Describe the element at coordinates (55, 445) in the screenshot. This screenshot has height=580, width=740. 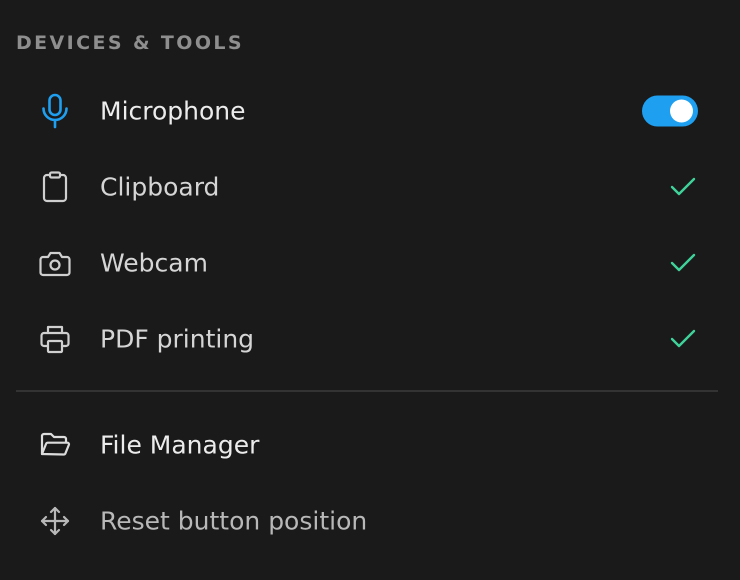
I see `folder-open-icon` at that location.